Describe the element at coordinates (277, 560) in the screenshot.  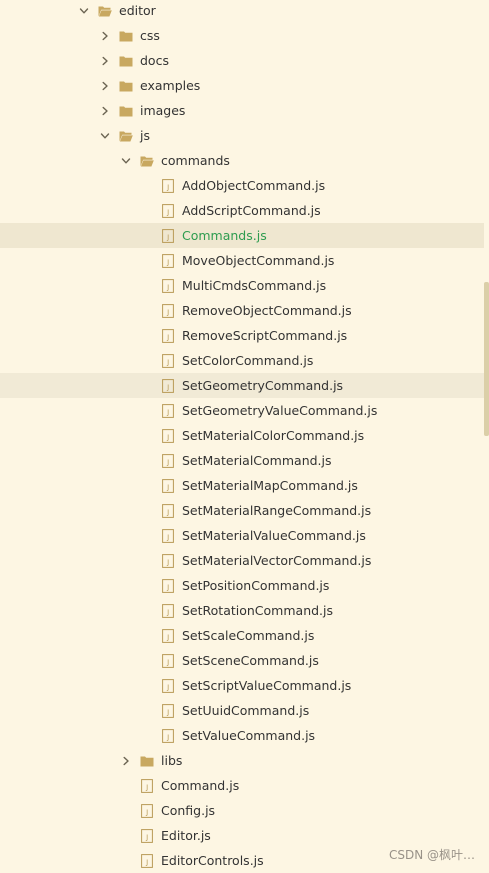
I see `tree-item-label: SetMaterialVectorCommand.js` at that location.